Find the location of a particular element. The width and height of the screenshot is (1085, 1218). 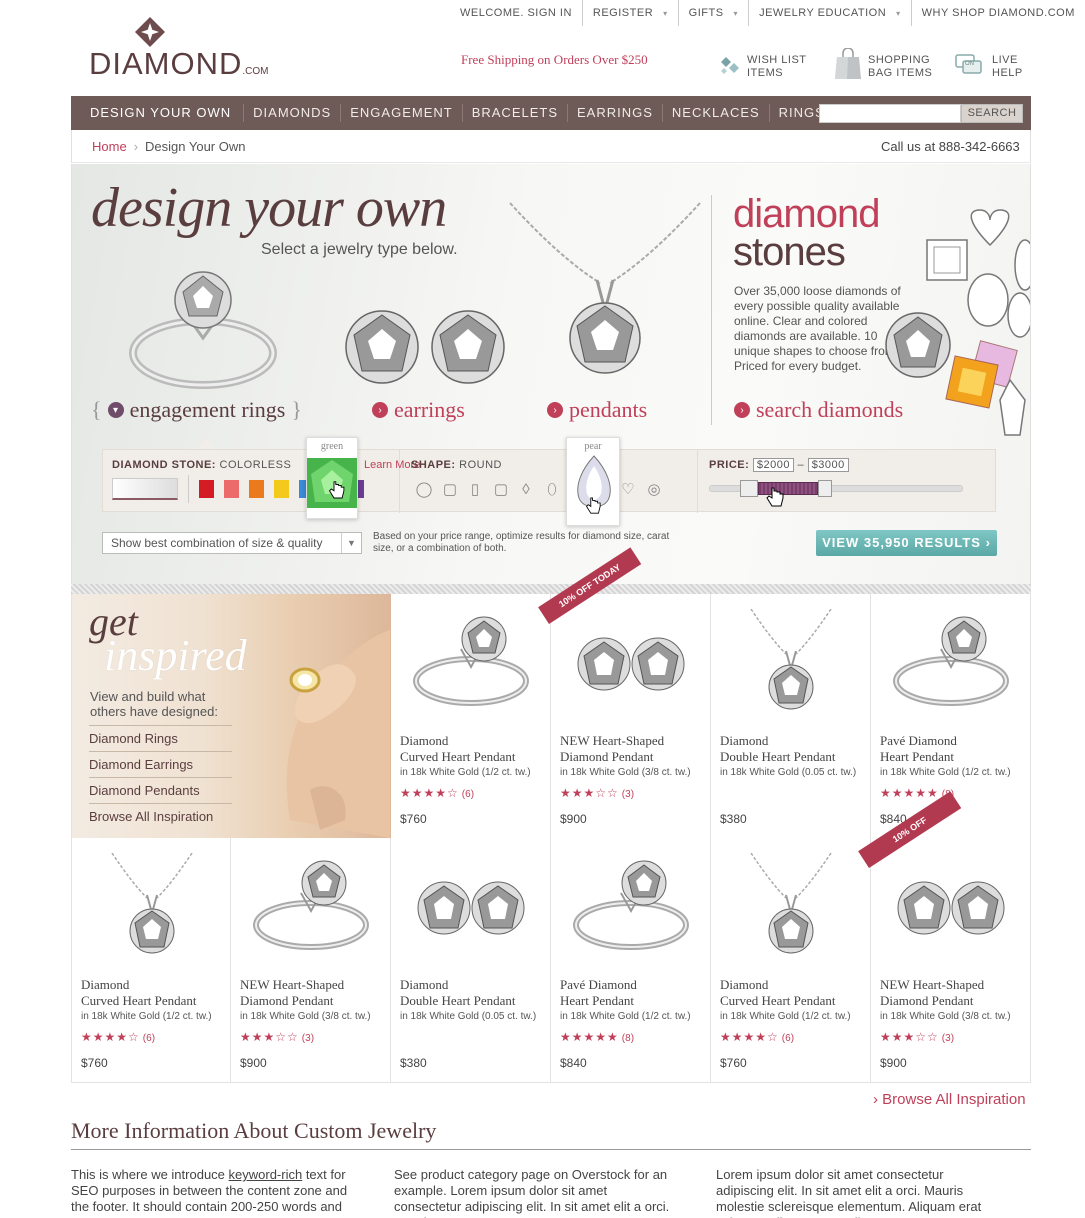

princess-icon: ▢ is located at coordinates (450, 490).